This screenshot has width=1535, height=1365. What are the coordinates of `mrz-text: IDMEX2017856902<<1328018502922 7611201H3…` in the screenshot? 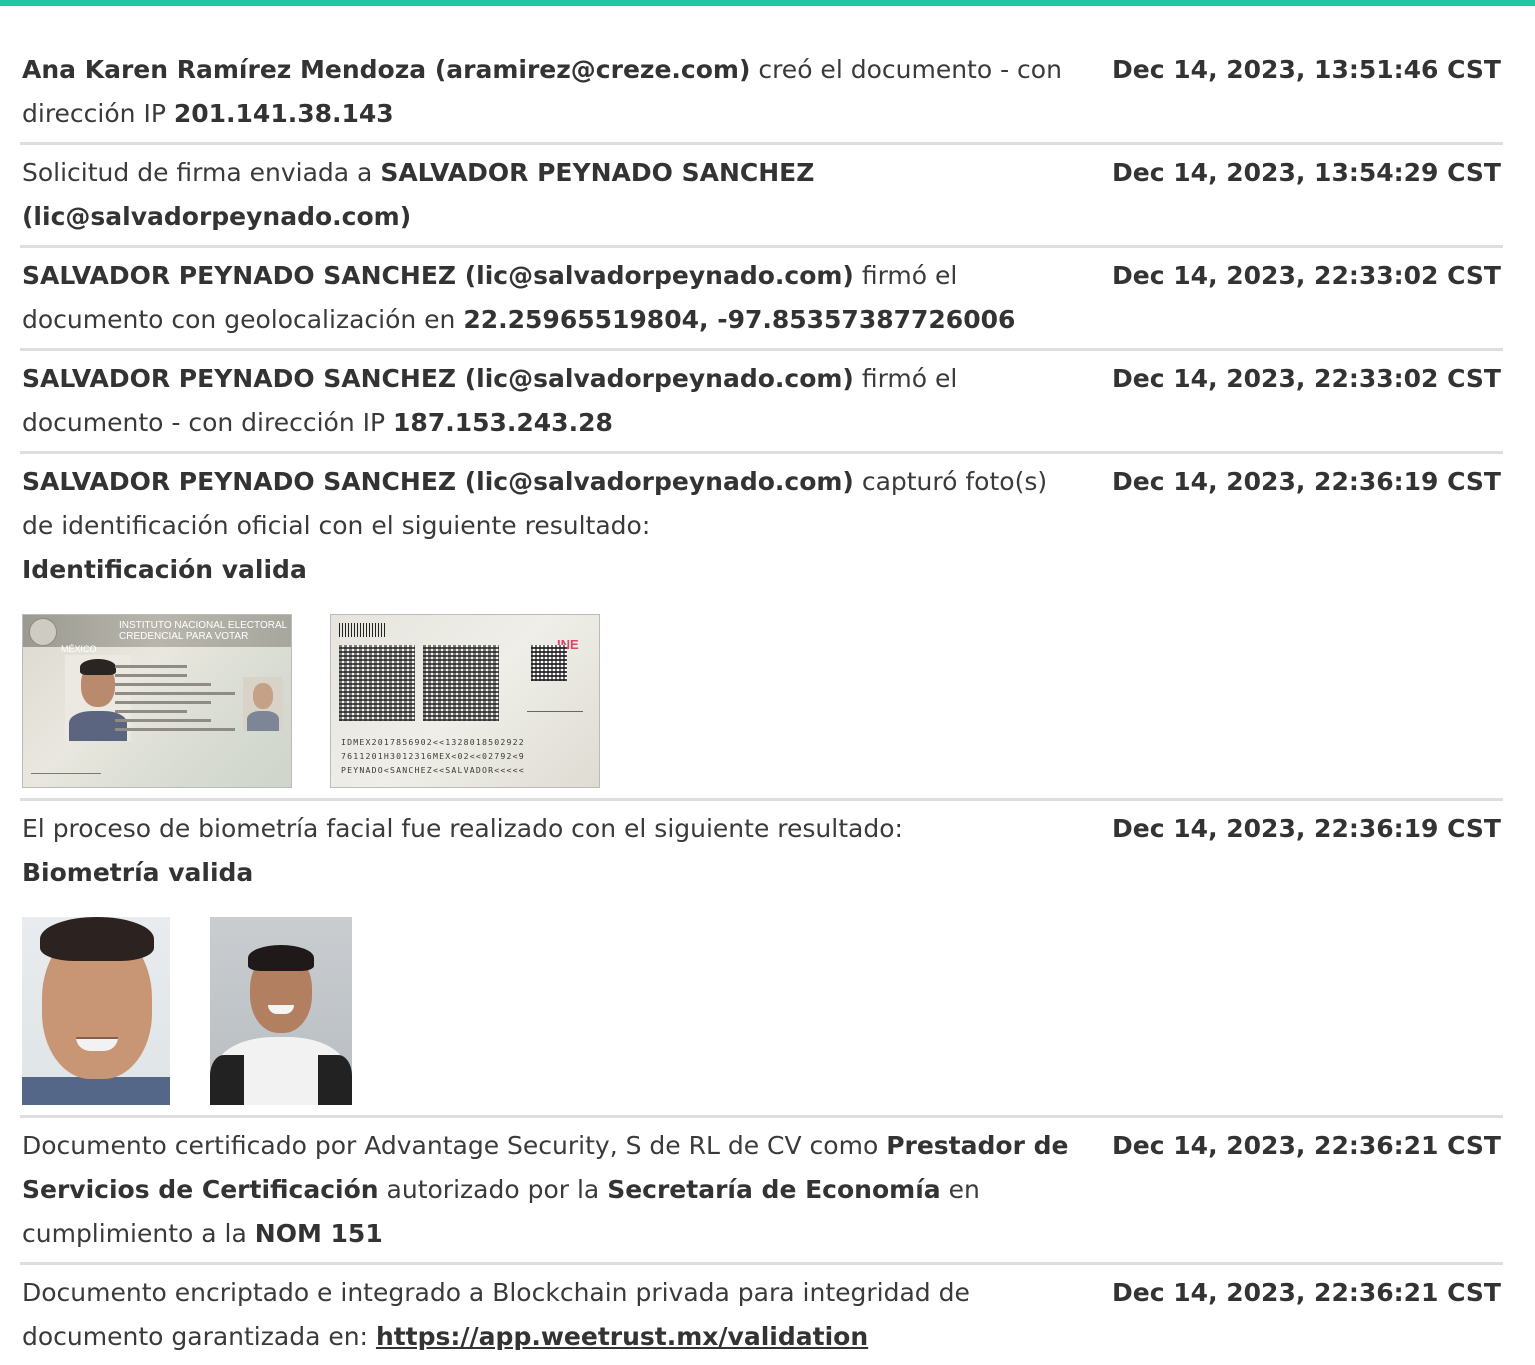 It's located at (433, 756).